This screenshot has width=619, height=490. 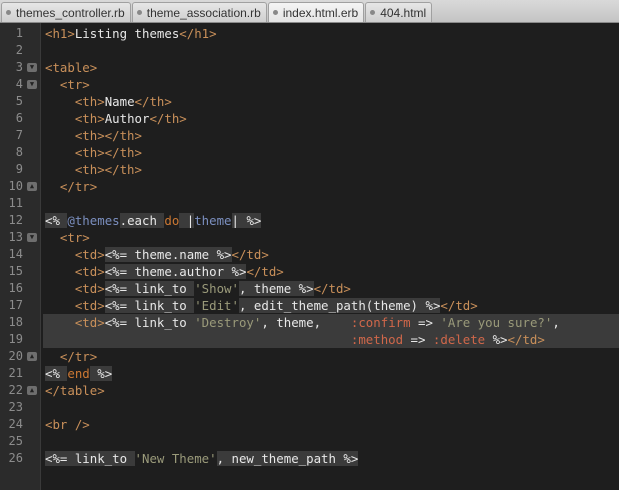 I want to click on code-line: 1 <h1>Listing themes</h1>, so click(x=309, y=33).